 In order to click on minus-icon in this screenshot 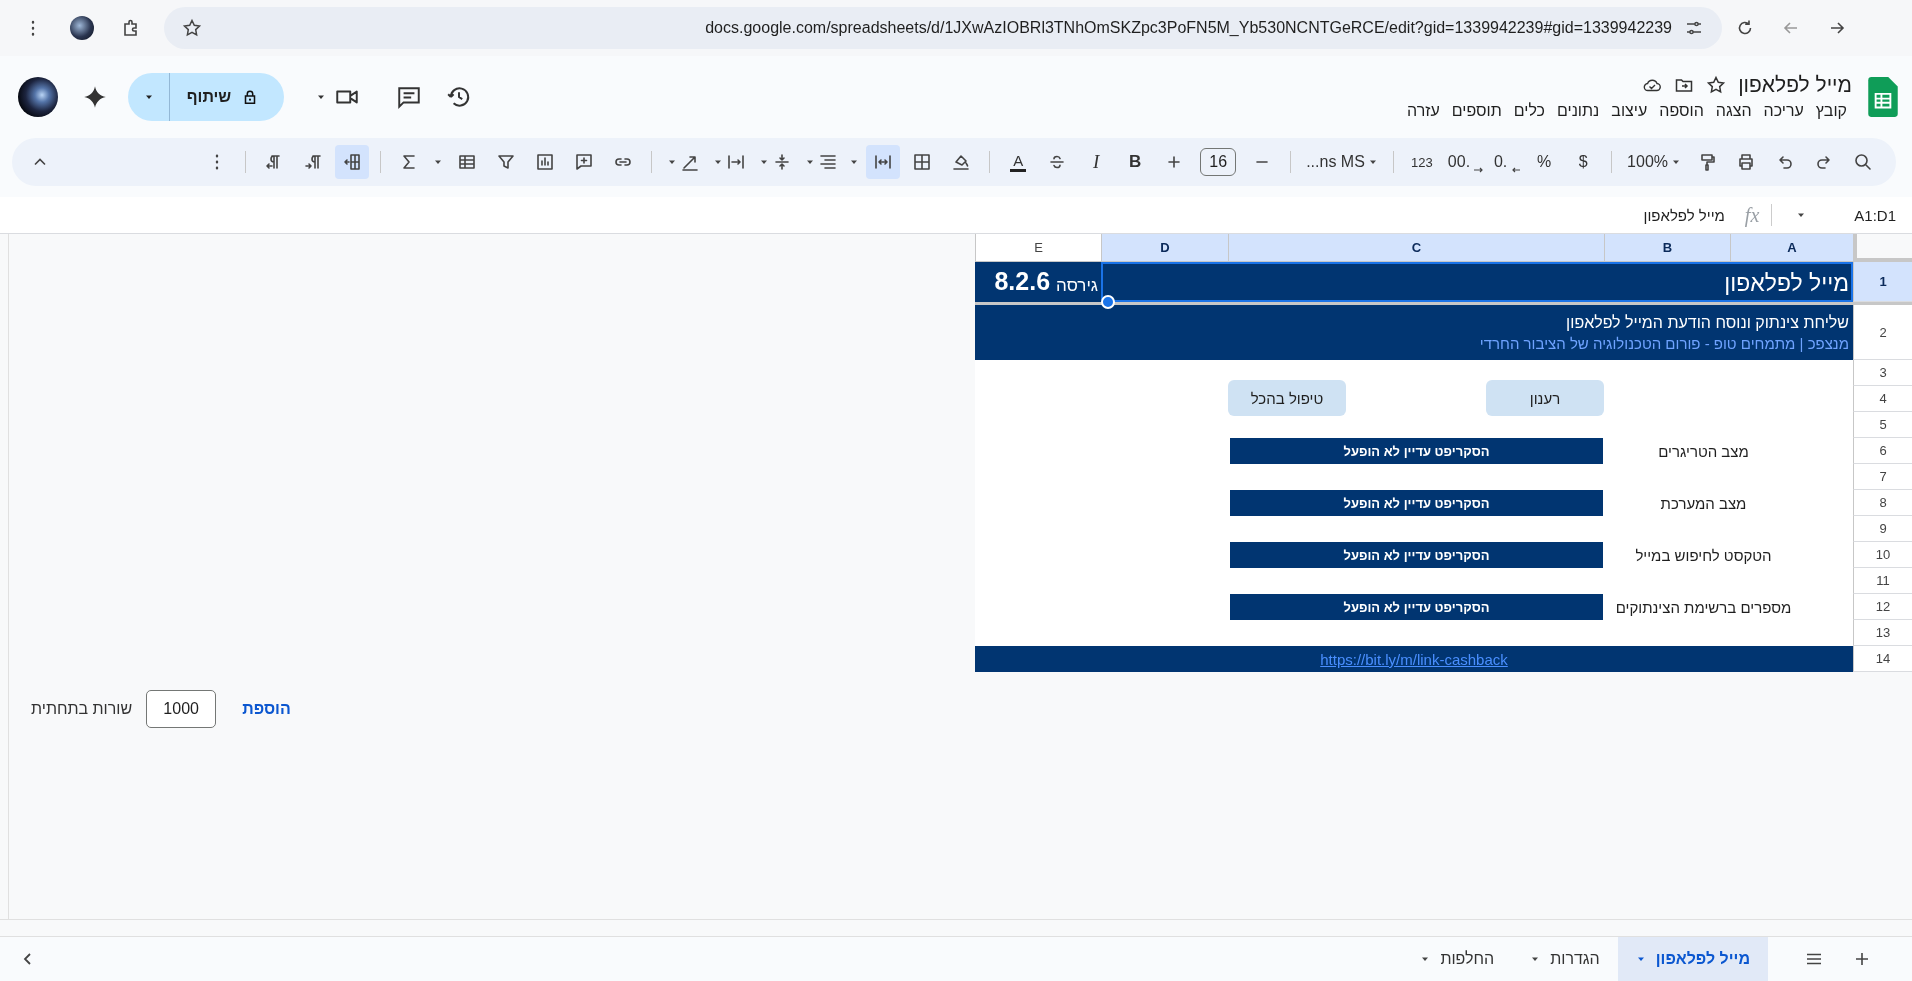, I will do `click(1262, 162)`.